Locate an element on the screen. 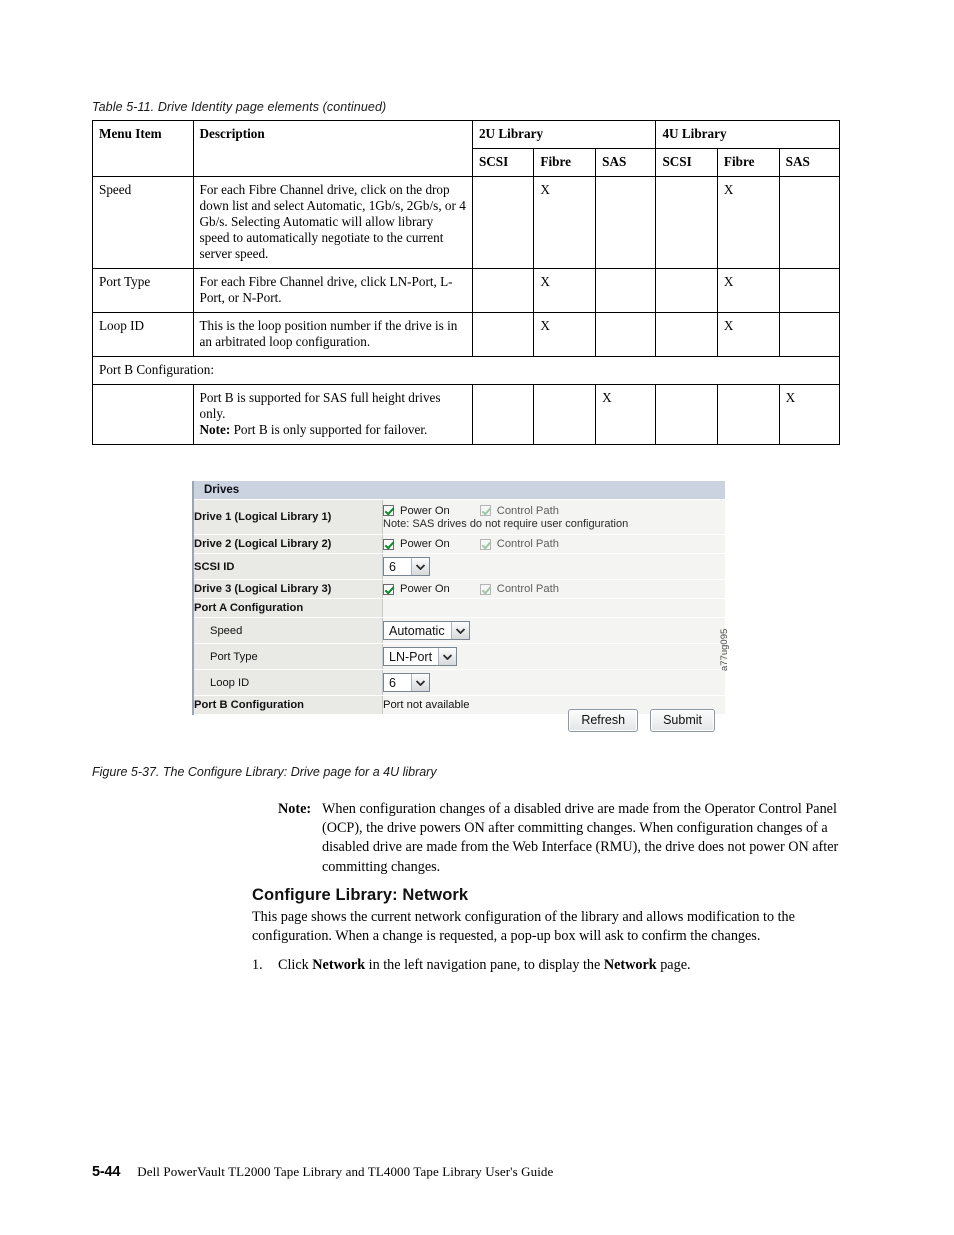 The width and height of the screenshot is (954, 1235). loop-id-select: 6 is located at coordinates (406, 682).